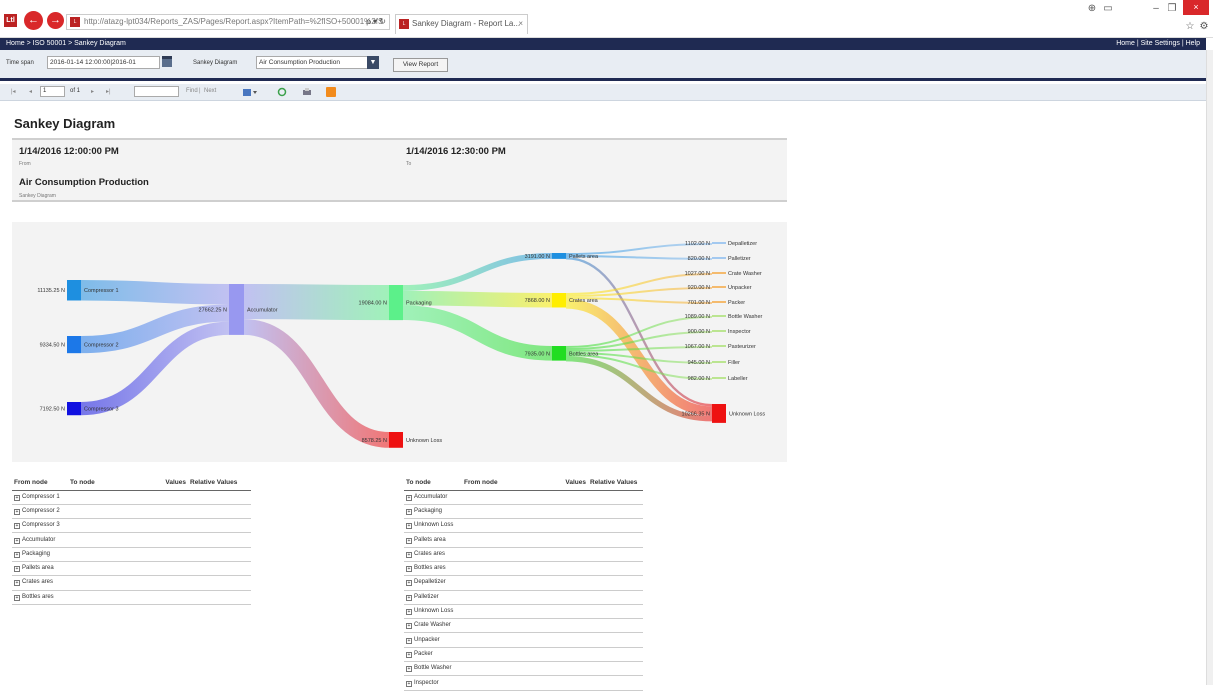 The image size is (1213, 691). I want to click on table-row: + Compressor 2, so click(131, 512).